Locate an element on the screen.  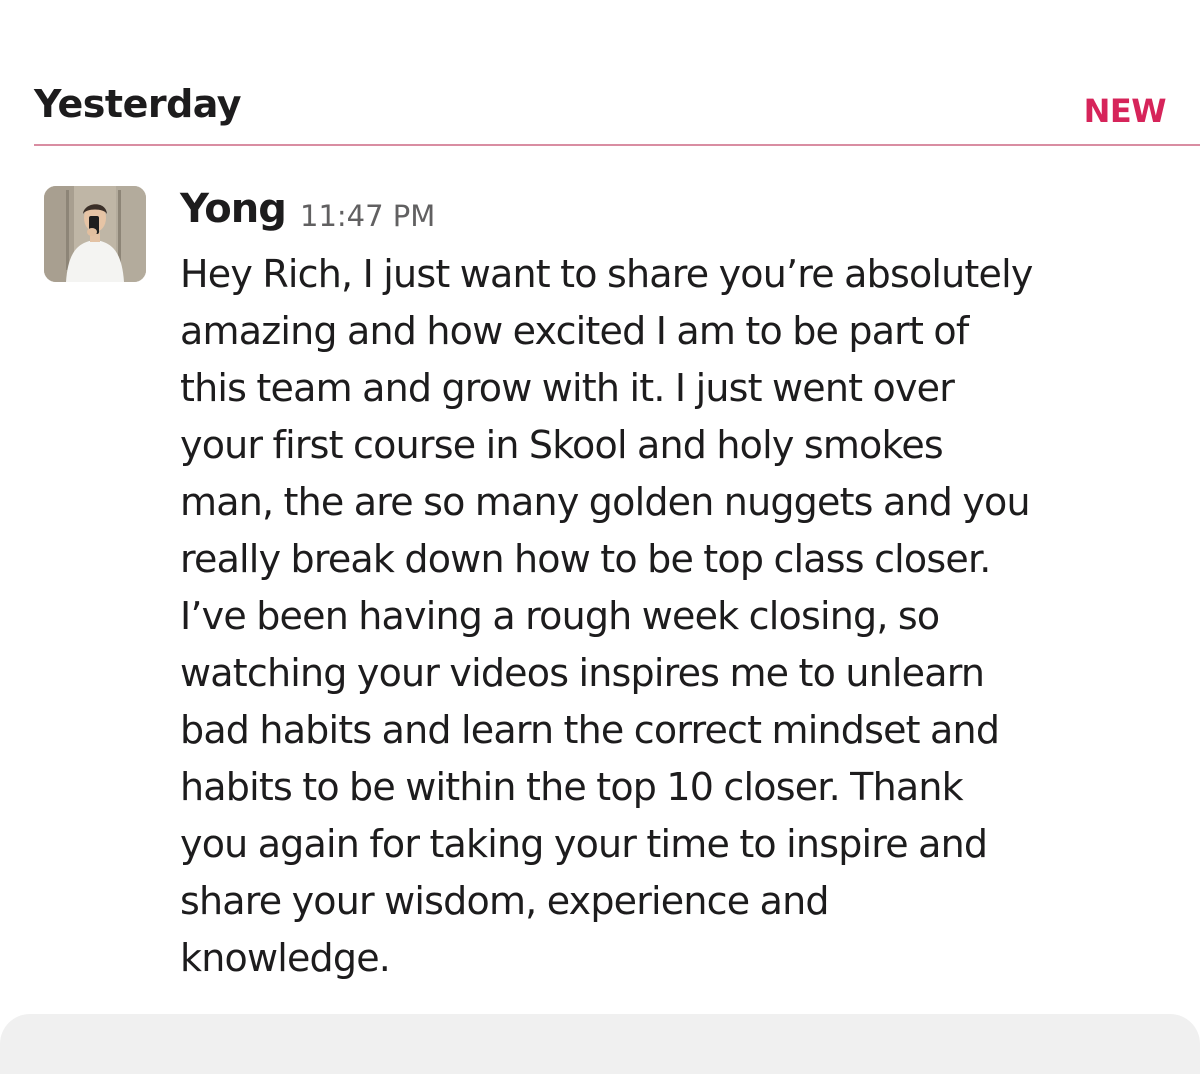
new-messages-line is located at coordinates (617, 145).